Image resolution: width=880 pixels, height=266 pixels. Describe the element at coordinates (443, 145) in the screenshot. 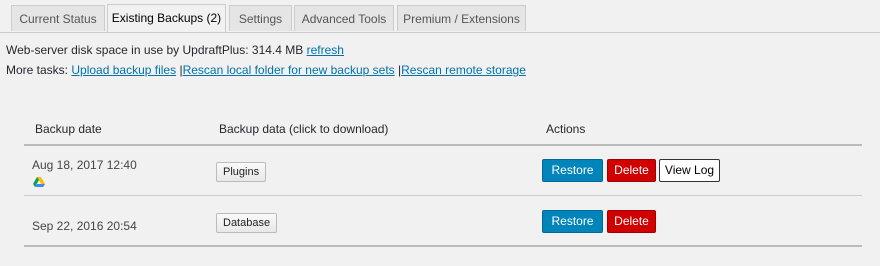

I see `header-rule` at that location.